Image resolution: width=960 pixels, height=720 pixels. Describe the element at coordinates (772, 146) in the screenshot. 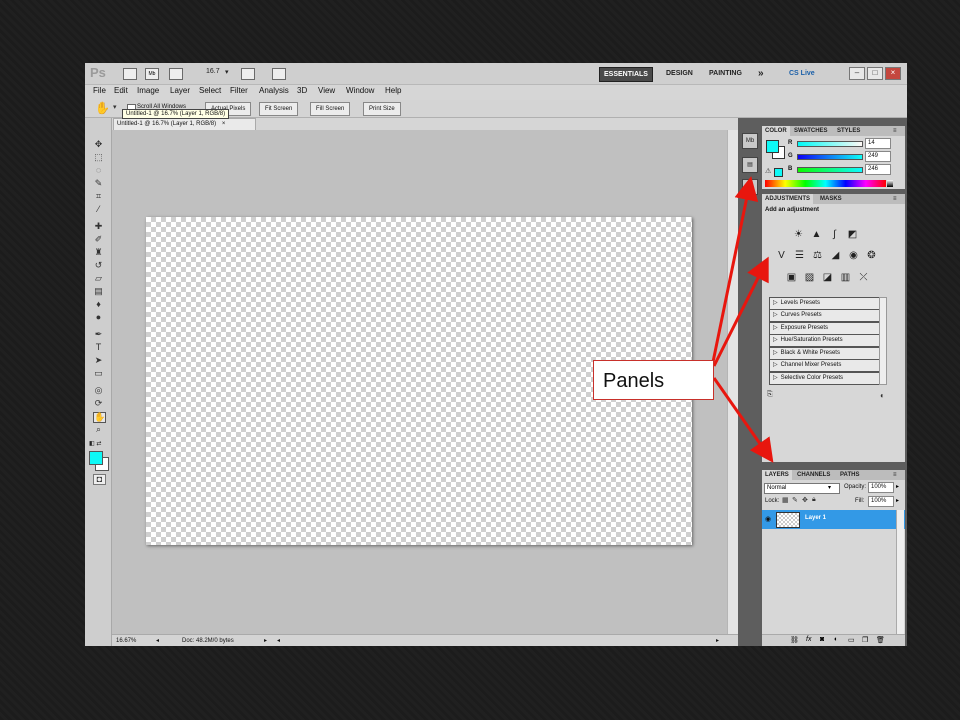

I see `color-panel-foreground-swatch` at that location.